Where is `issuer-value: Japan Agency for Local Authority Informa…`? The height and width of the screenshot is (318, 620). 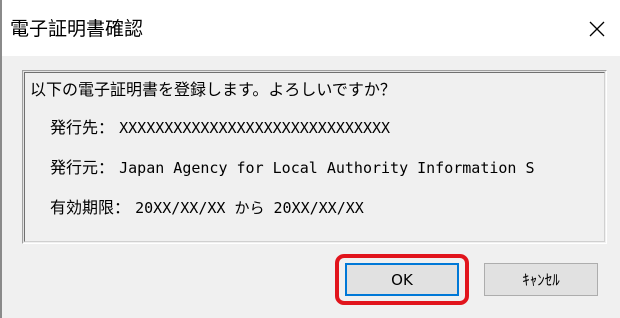 issuer-value: Japan Agency for Local Authority Informa… is located at coordinates (327, 168).